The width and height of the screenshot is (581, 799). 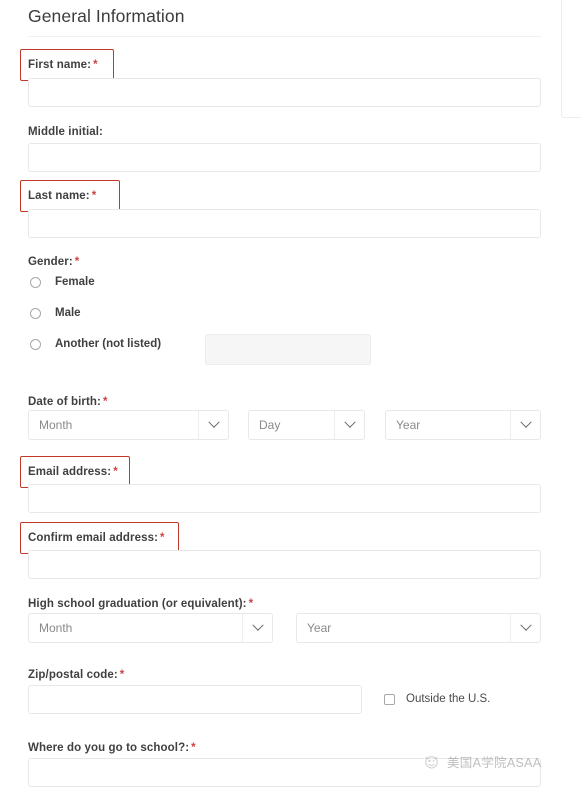 What do you see at coordinates (288, 349) in the screenshot?
I see `gender-other-input` at bounding box center [288, 349].